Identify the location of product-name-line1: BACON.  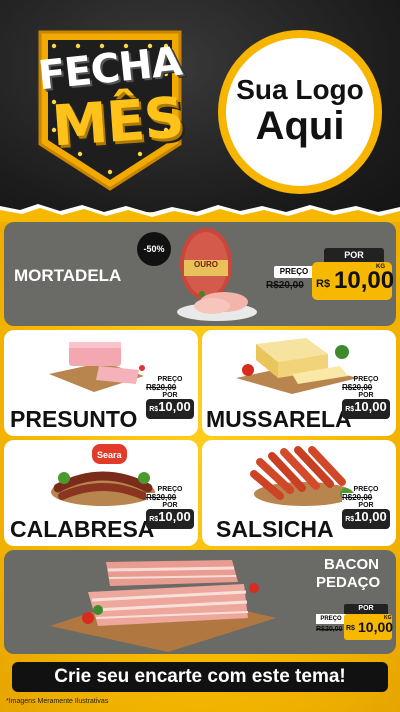
(351, 564).